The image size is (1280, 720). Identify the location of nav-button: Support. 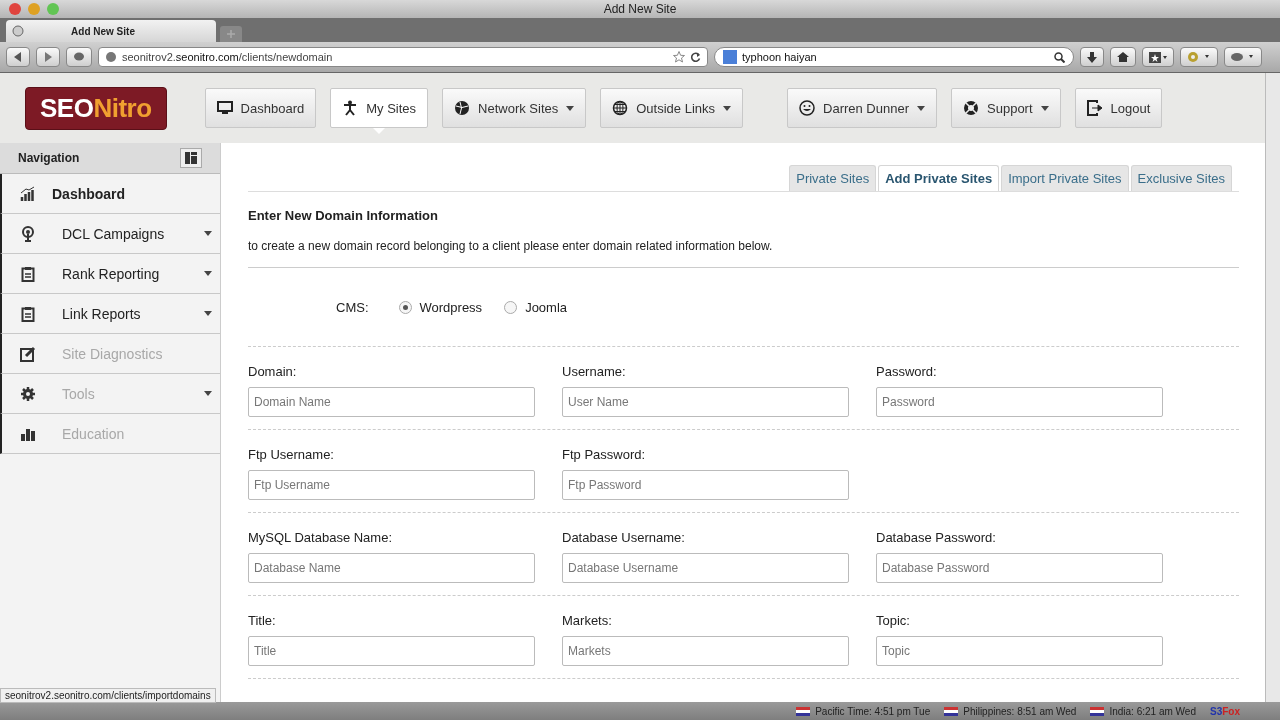
(1006, 108).